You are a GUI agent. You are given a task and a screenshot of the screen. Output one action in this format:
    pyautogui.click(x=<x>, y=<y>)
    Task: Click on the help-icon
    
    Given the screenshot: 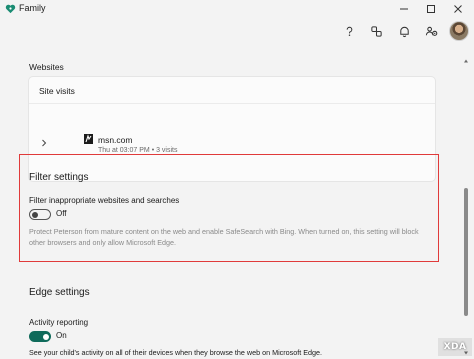 What is the action you would take?
    pyautogui.click(x=349, y=31)
    